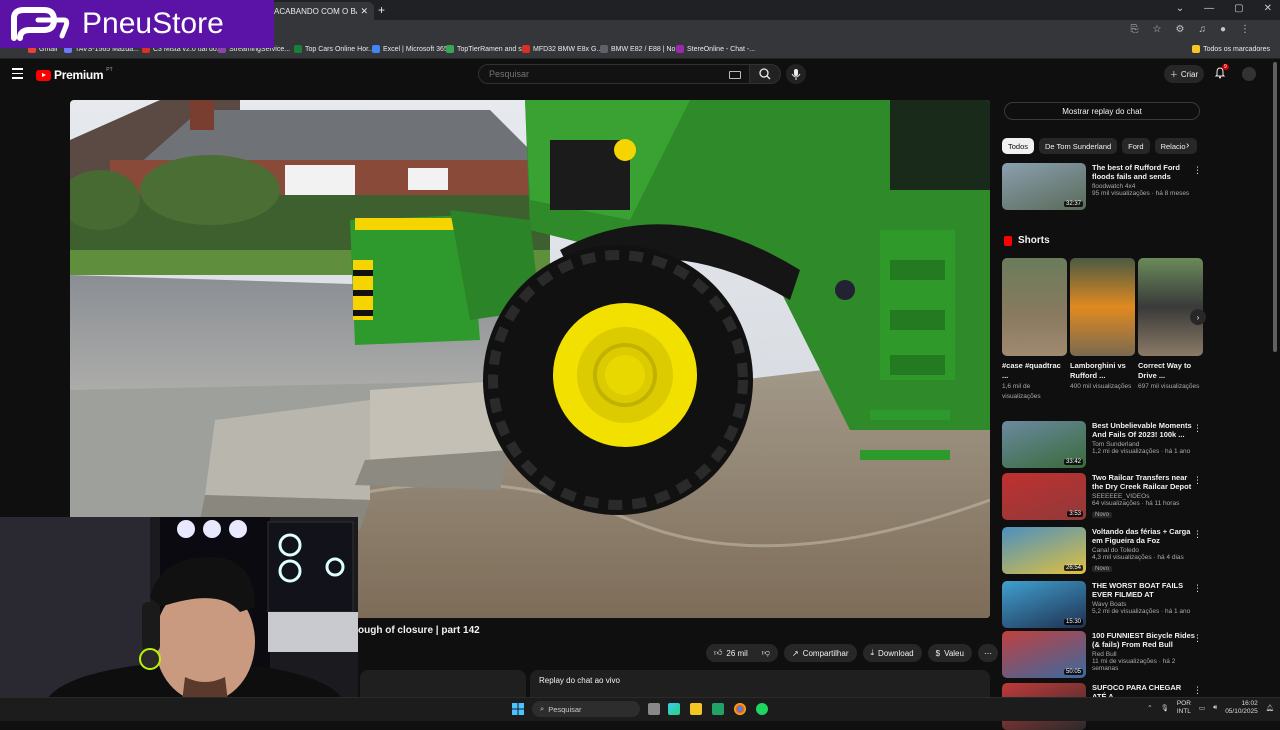 The width and height of the screenshot is (1280, 730). I want to click on video-duration: 26:54, so click(1073, 568).